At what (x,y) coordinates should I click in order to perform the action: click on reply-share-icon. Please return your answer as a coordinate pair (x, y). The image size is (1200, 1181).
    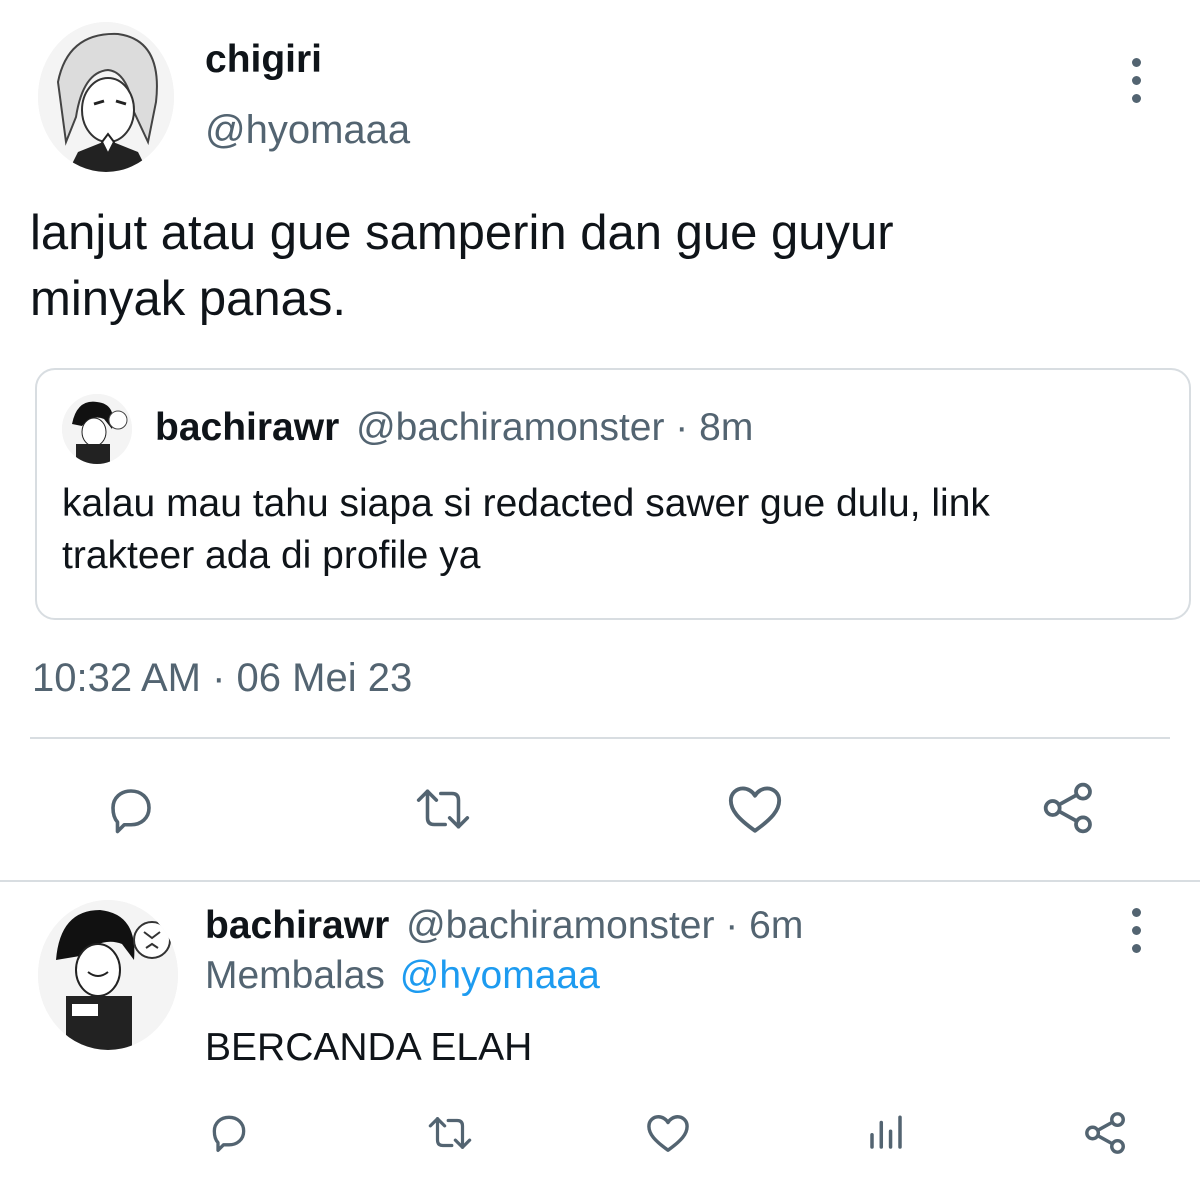
    Looking at the image, I should click on (1106, 1133).